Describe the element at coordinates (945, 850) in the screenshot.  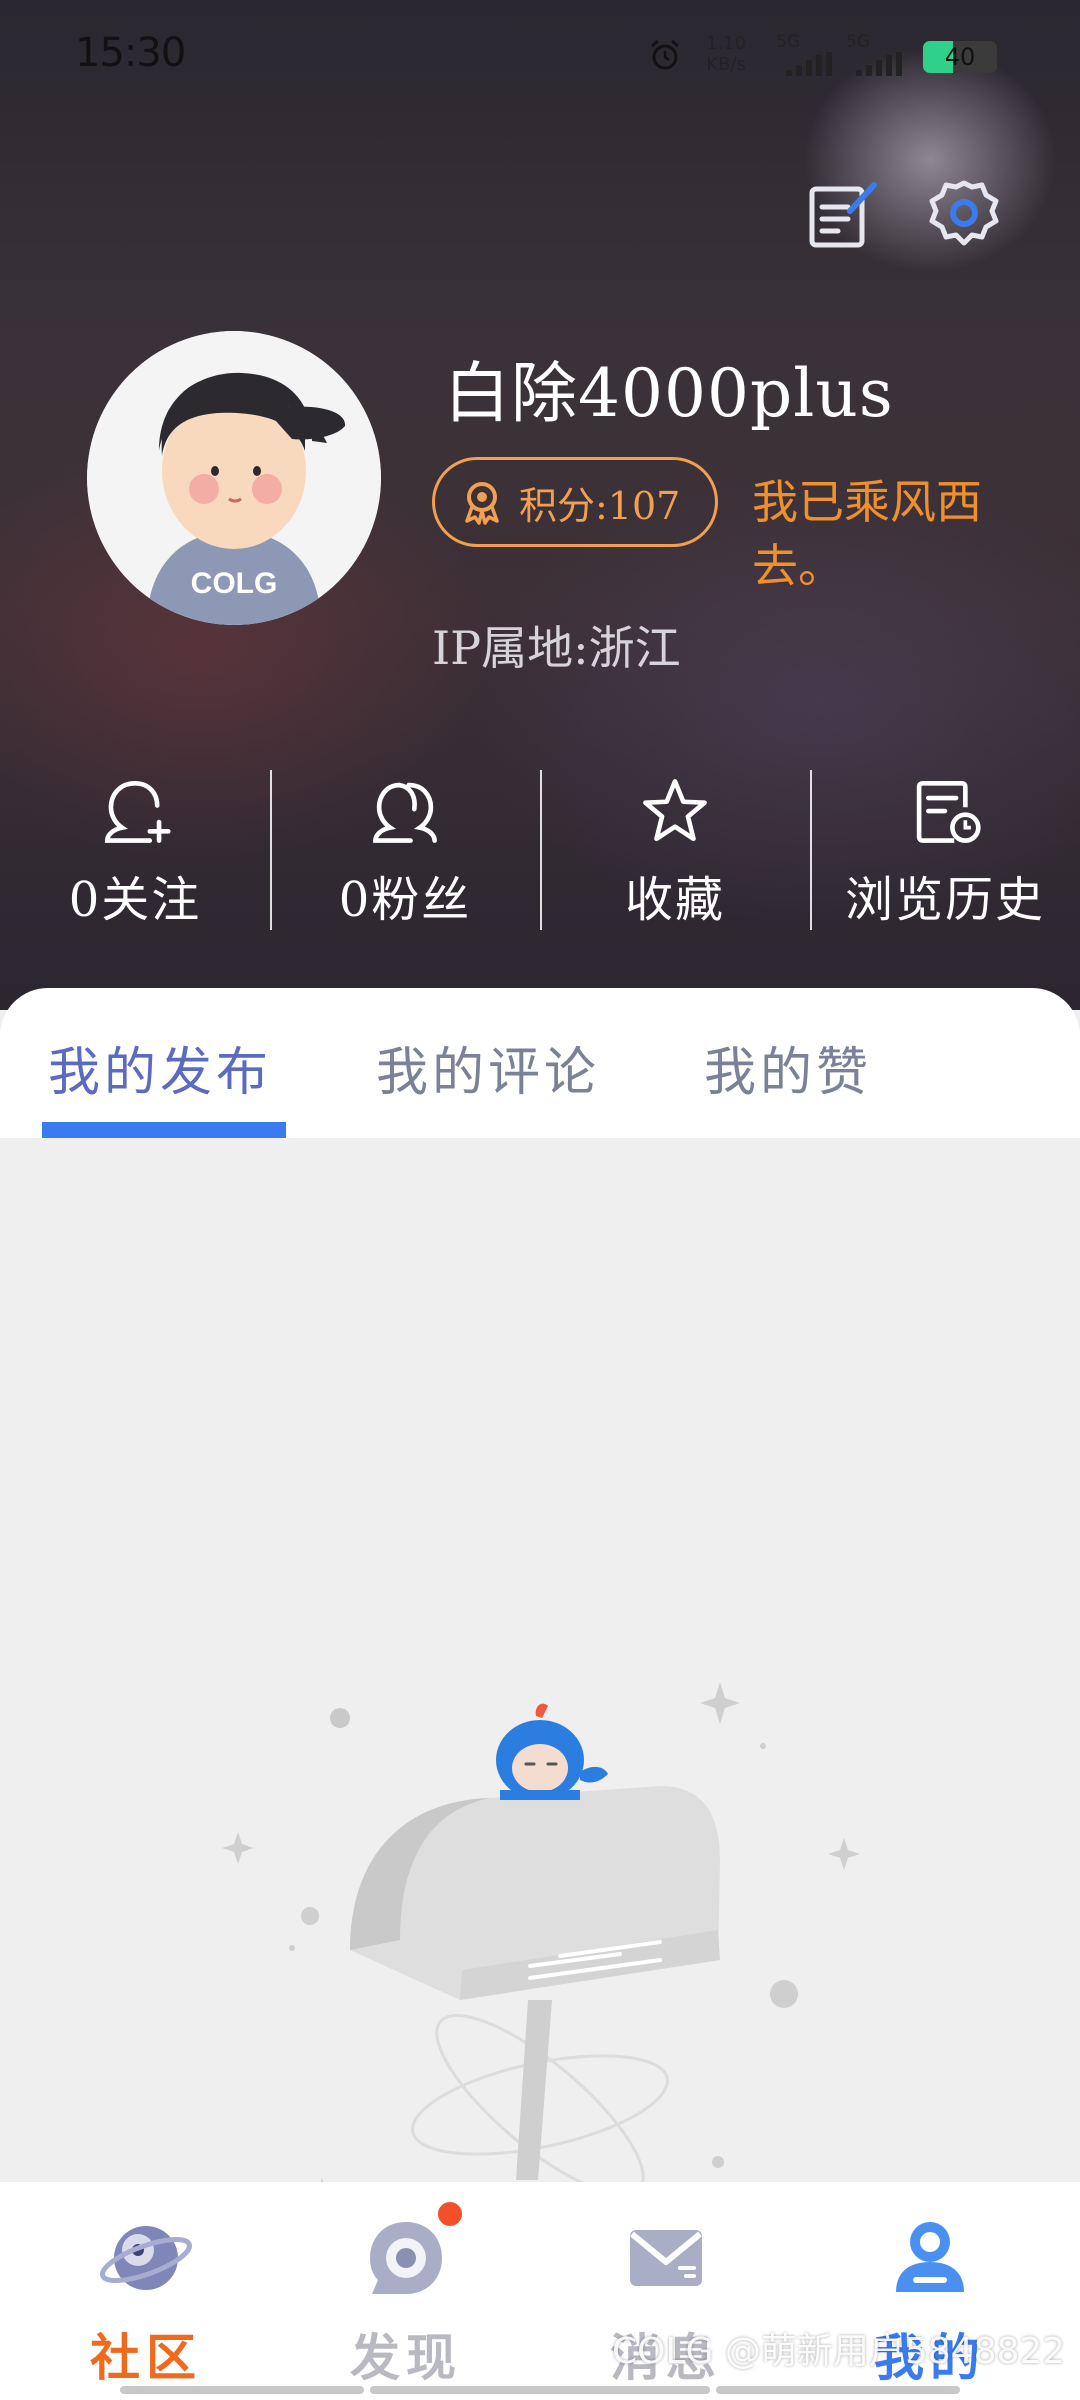
I see `stat-history: 浏览历史` at that location.